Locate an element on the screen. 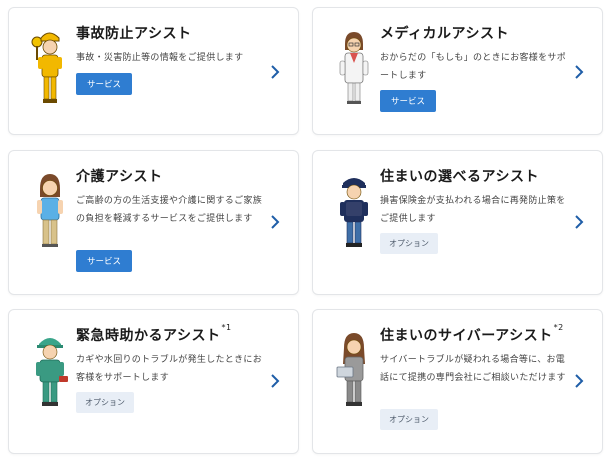 The width and height of the screenshot is (610, 461). service-card-accident-prevention: 事故防止アシスト 事故・災害防止等の情報をご提供します サービス is located at coordinates (153, 71).